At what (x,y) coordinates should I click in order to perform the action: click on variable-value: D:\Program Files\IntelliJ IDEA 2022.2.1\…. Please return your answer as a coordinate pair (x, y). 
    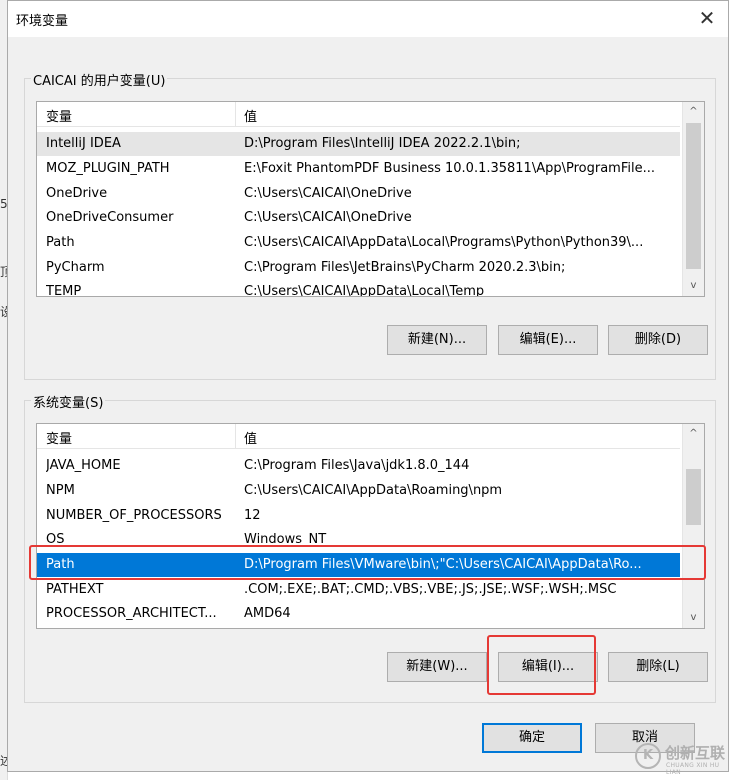
    Looking at the image, I should click on (382, 143).